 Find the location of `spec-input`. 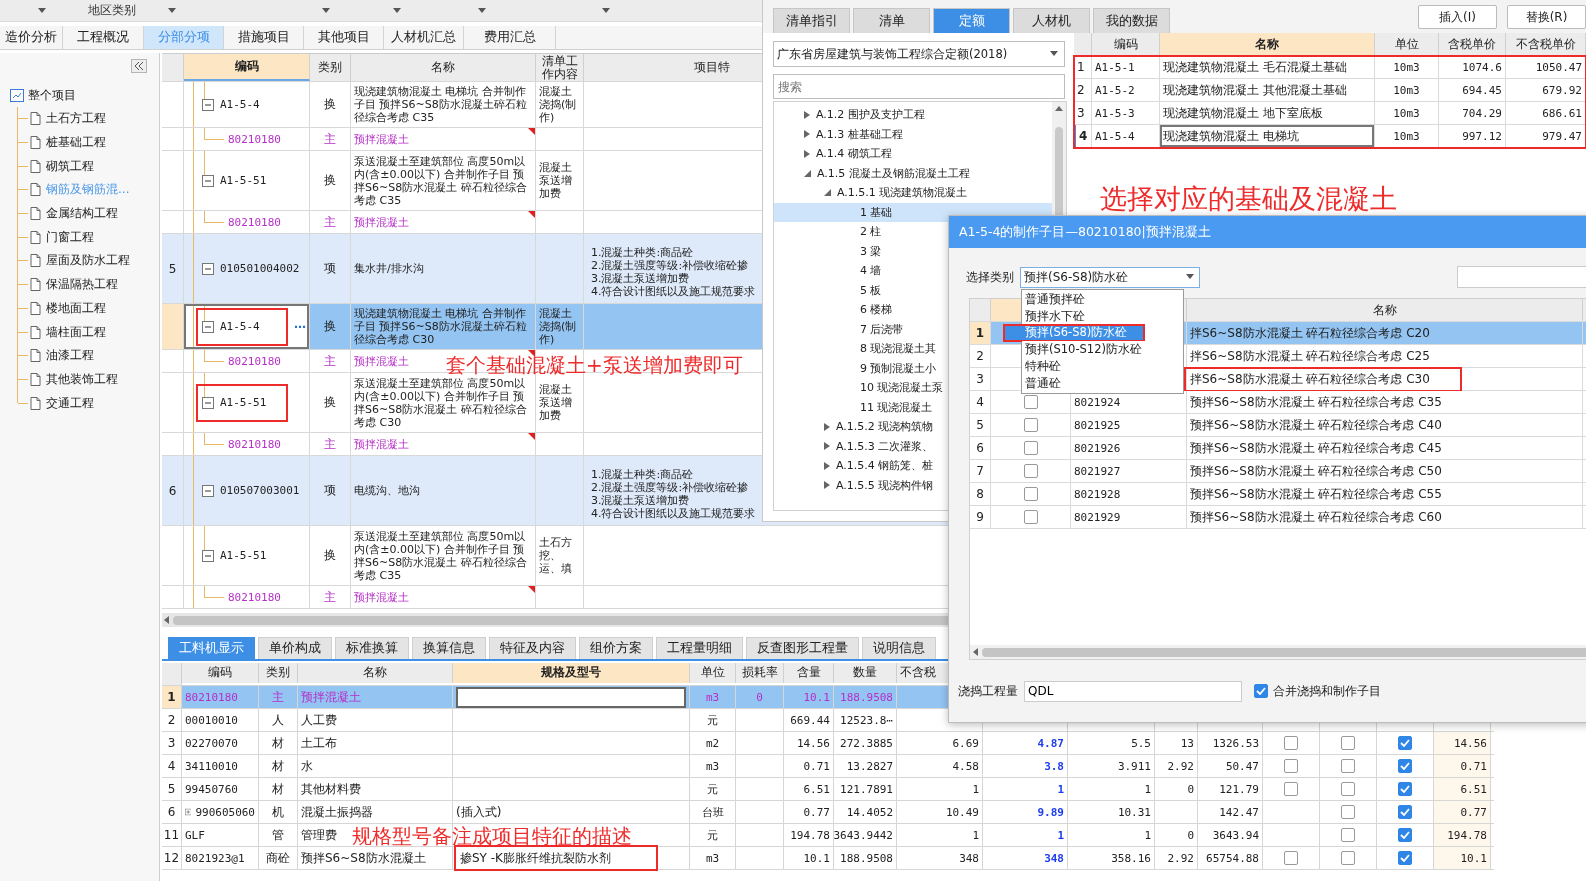

spec-input is located at coordinates (571, 697).